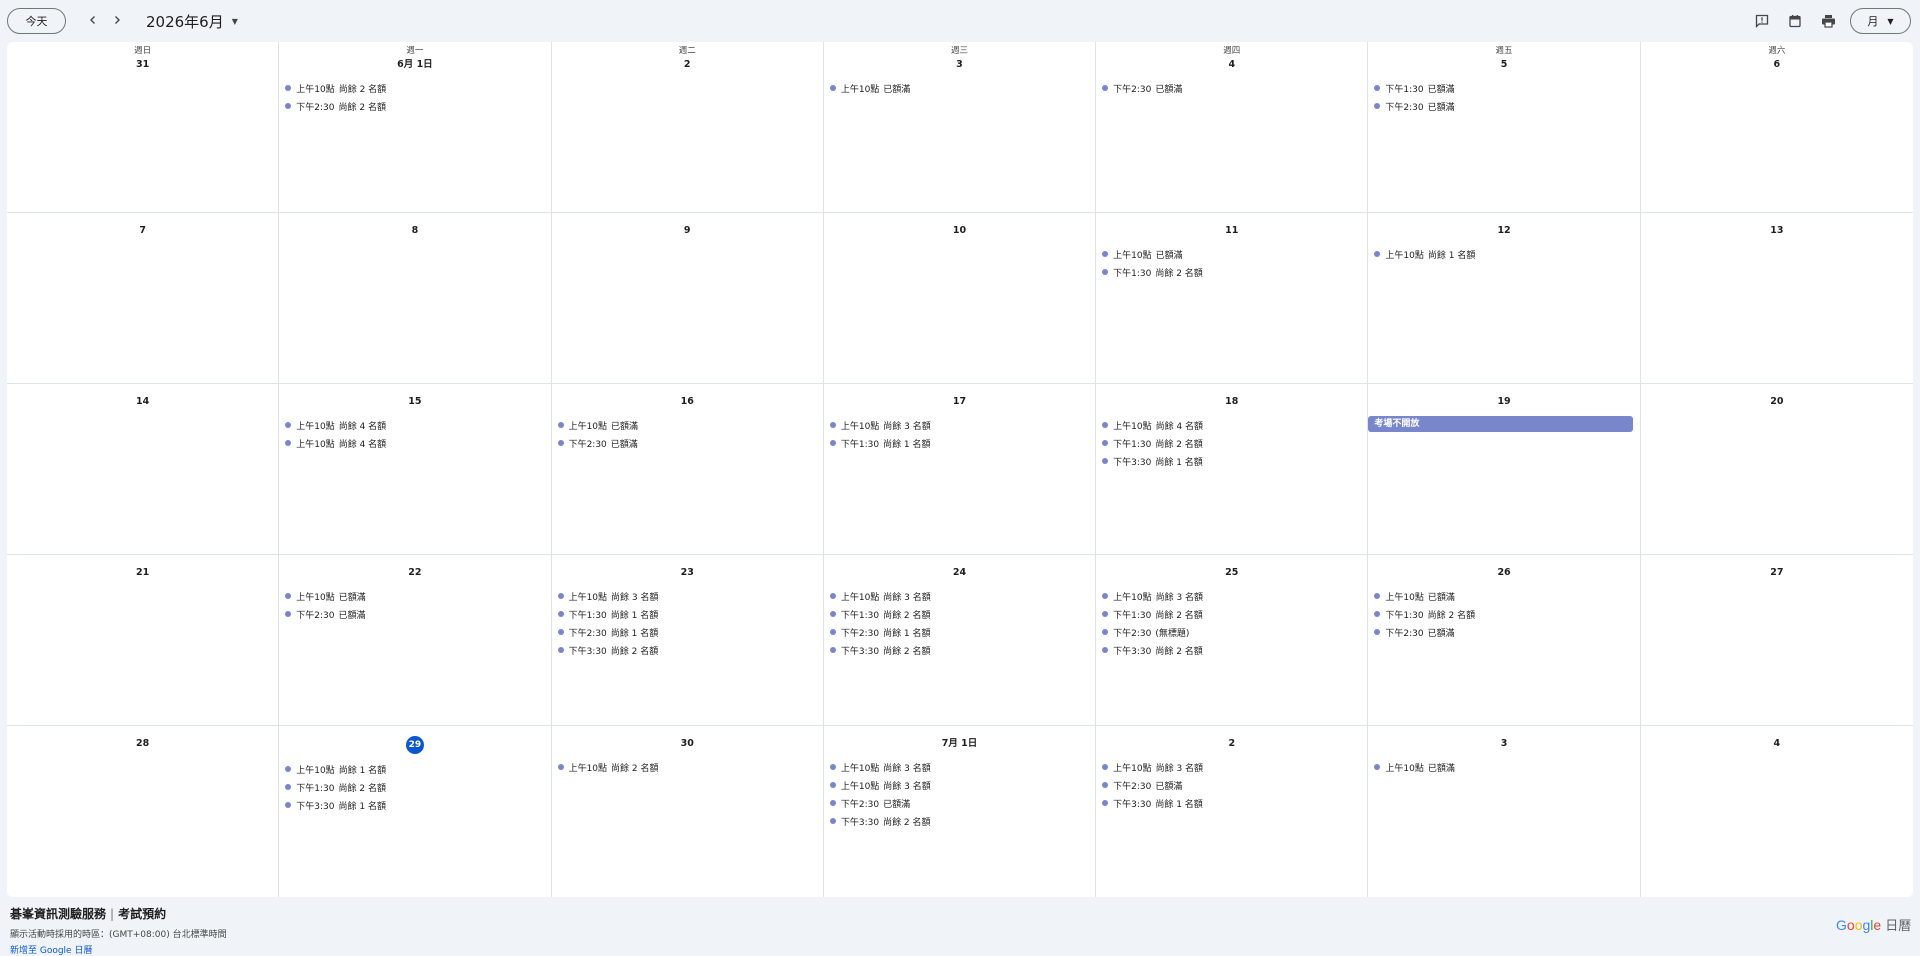 The width and height of the screenshot is (1920, 956). Describe the element at coordinates (36, 21) in the screenshot. I see `today-button: 今天` at that location.